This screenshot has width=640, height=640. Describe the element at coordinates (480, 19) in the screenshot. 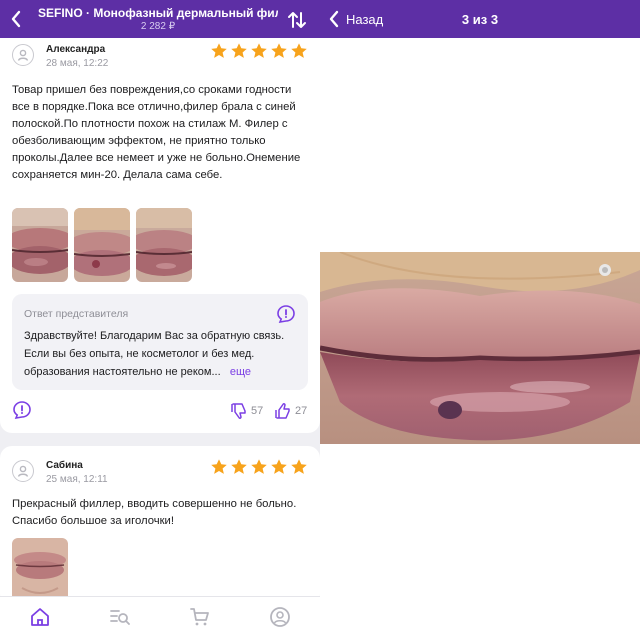

I see `viewer-top-bar: 3 из 3 Назад` at that location.